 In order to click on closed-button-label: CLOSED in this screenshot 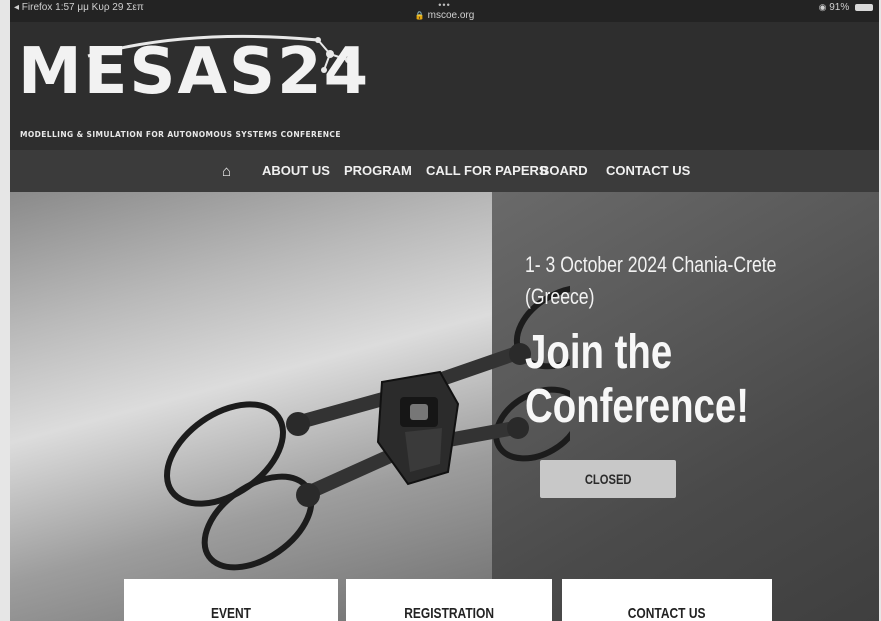, I will do `click(608, 479)`.